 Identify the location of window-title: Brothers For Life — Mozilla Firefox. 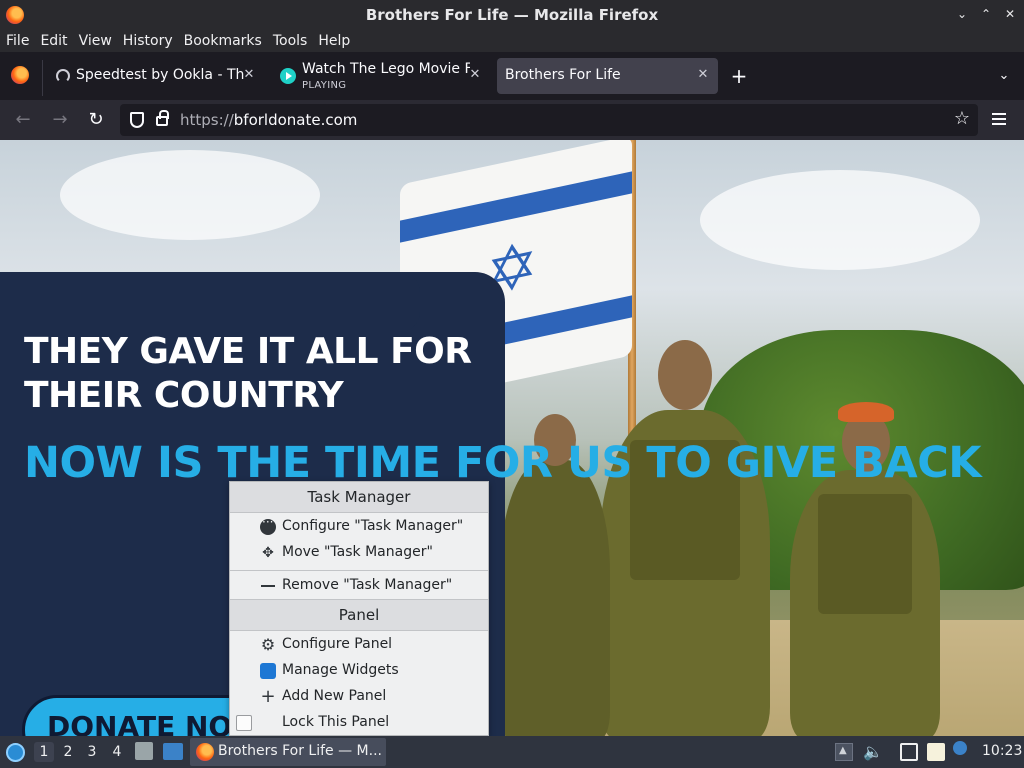
(512, 15).